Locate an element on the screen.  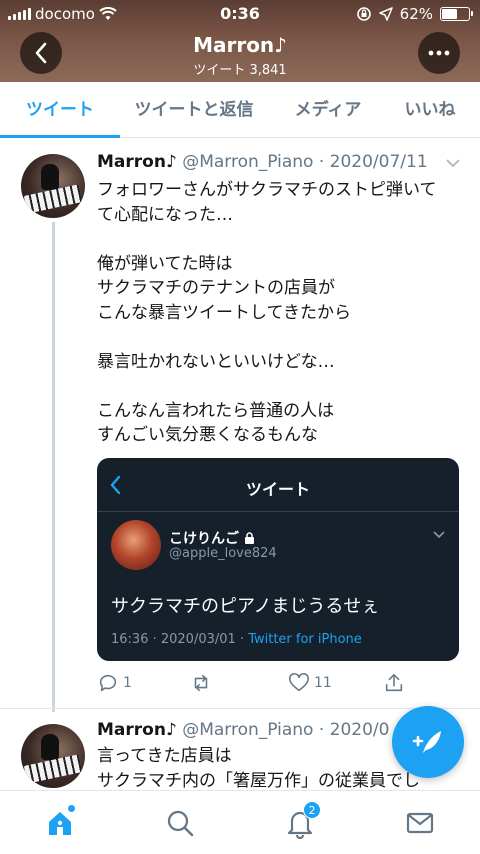
retweet-button is located at coordinates (201, 683).